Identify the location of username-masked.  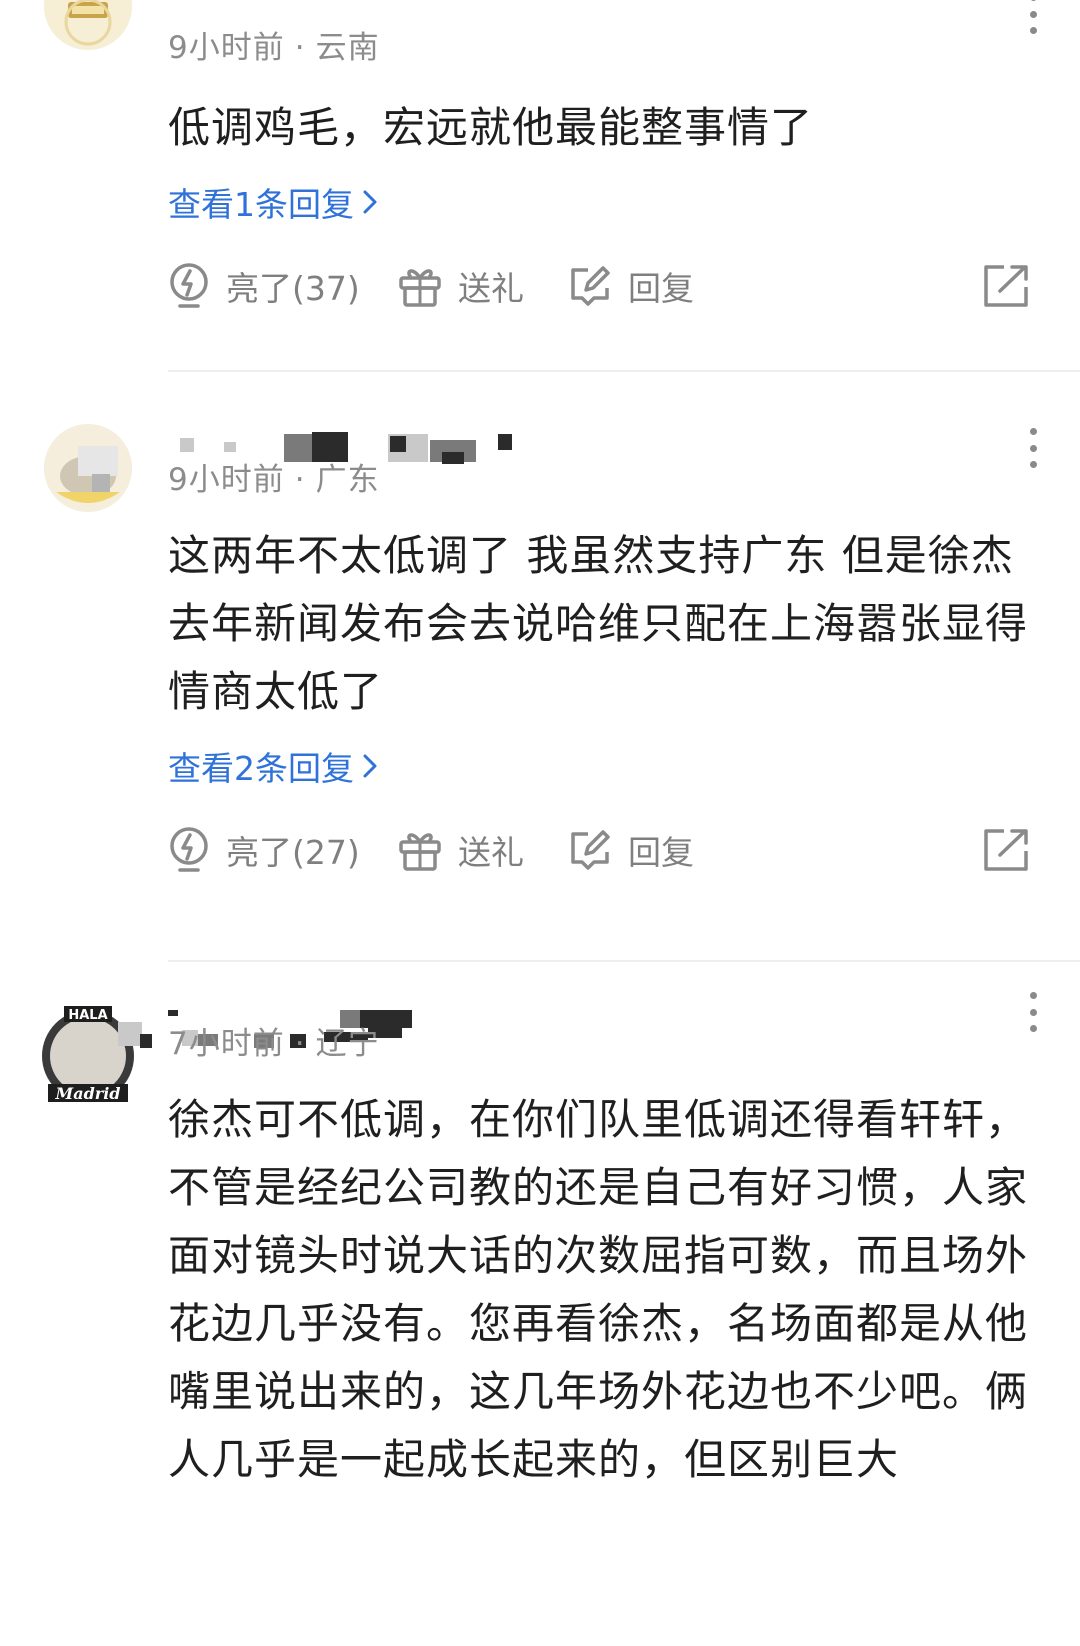
(378, 9).